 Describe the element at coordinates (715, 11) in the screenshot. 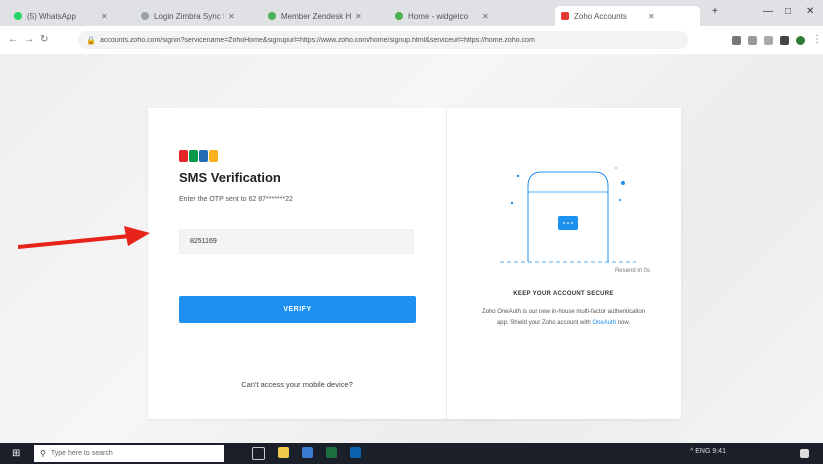

I see `new-tab-icon: +` at that location.